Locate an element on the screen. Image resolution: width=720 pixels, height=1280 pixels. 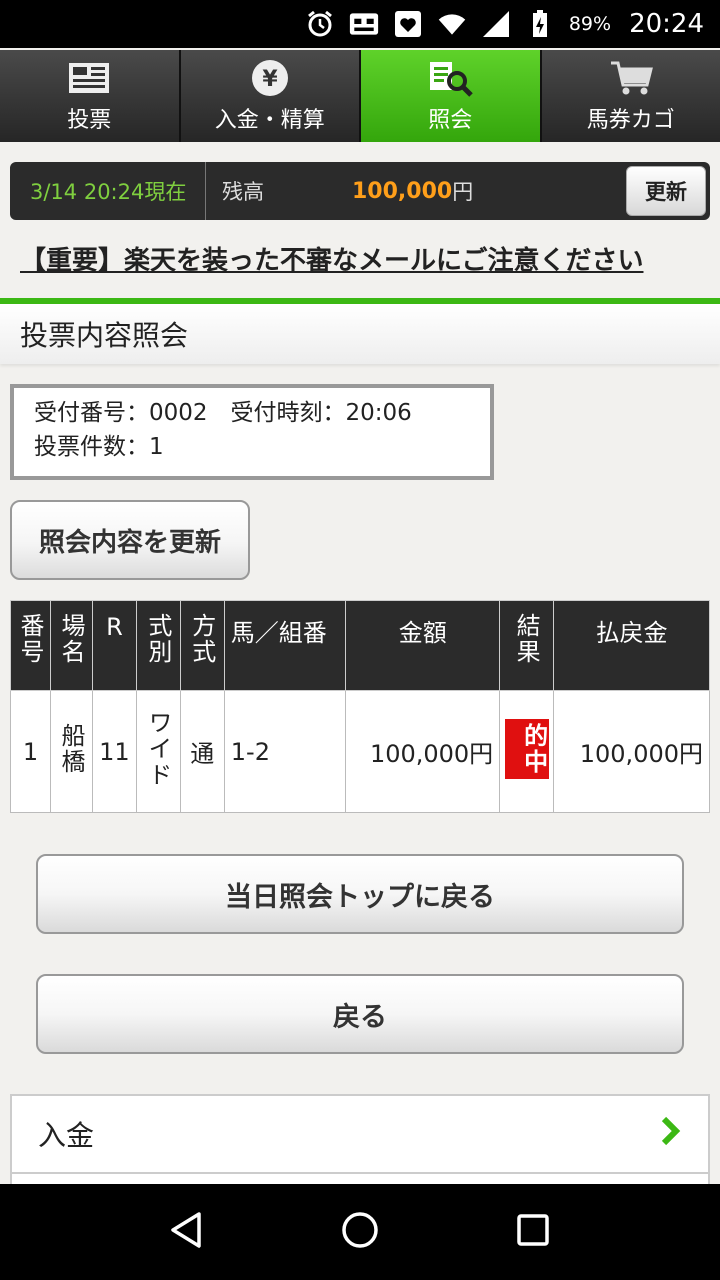
page-title: 投票内容照会 is located at coordinates (360, 331).